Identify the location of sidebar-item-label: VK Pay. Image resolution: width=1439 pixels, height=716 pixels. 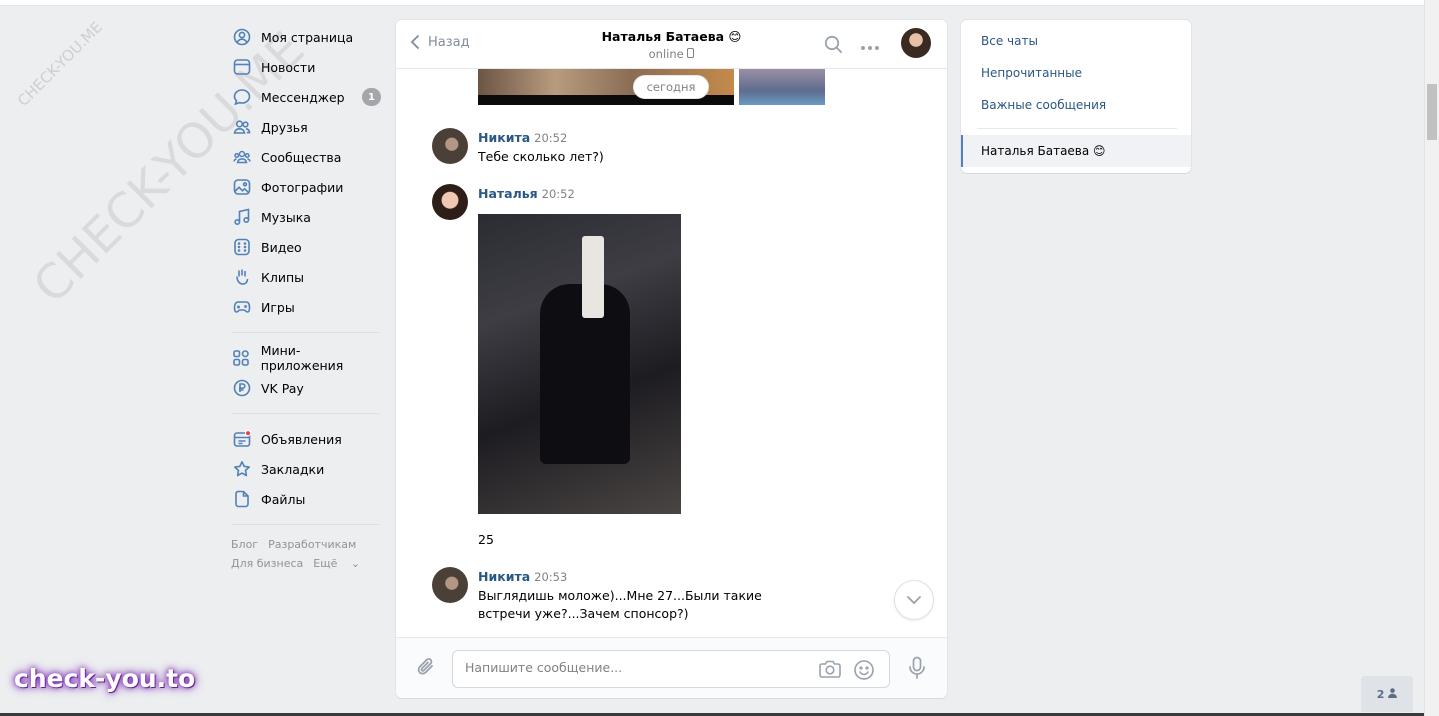
(282, 388).